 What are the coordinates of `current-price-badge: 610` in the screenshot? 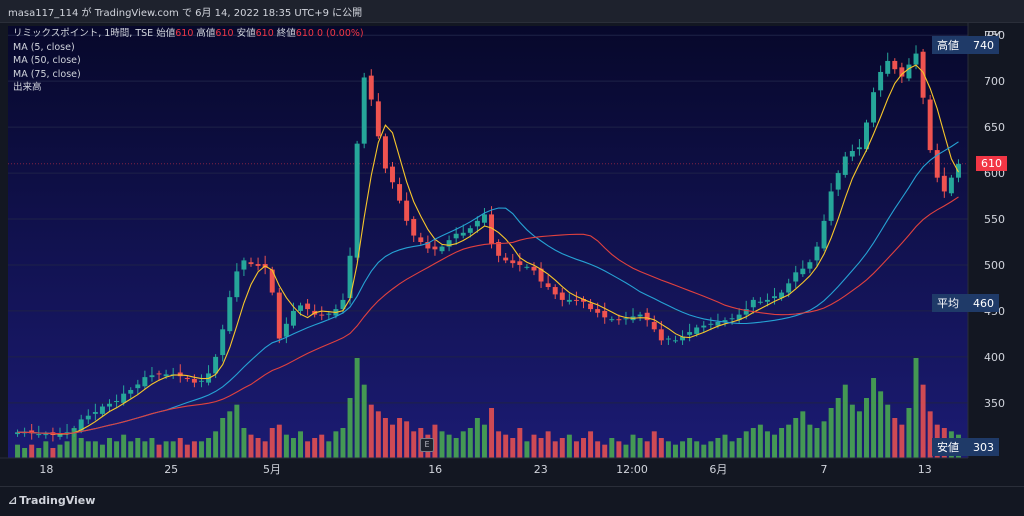 It's located at (991, 163).